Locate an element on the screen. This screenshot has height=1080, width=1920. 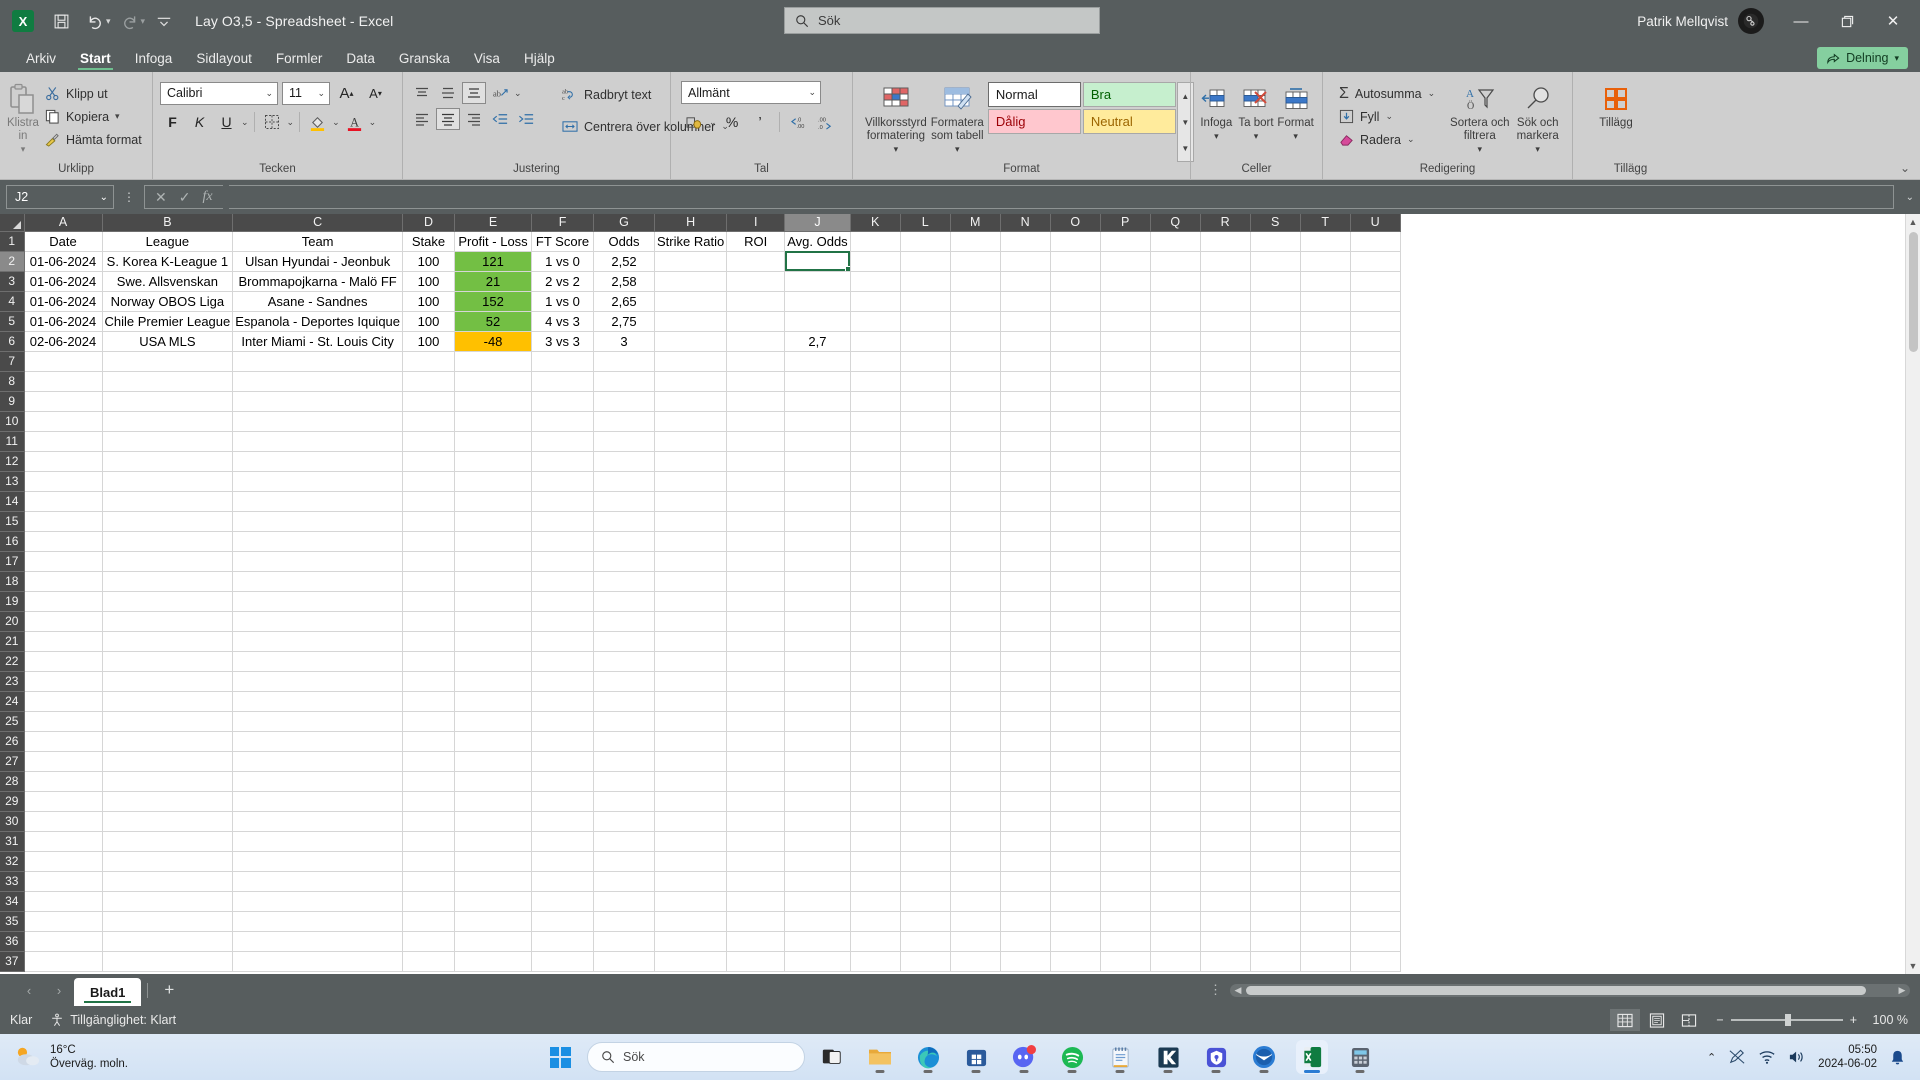
cell-J16 is located at coordinates (817, 541).